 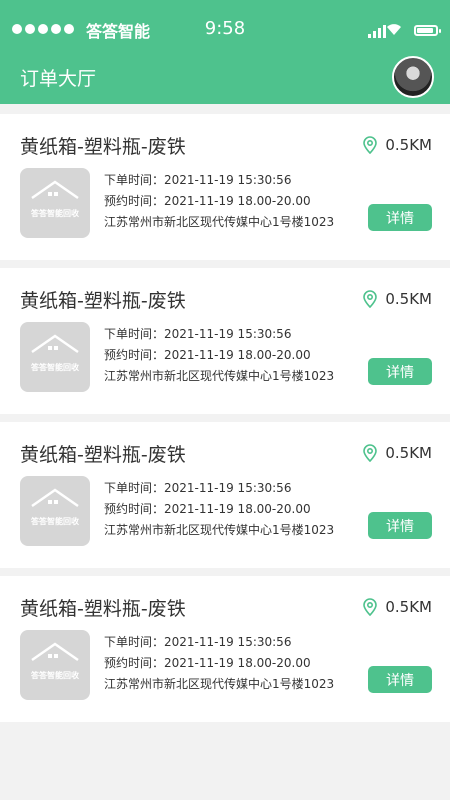 What do you see at coordinates (58, 79) in the screenshot?
I see `page-title: 订单大厅` at bounding box center [58, 79].